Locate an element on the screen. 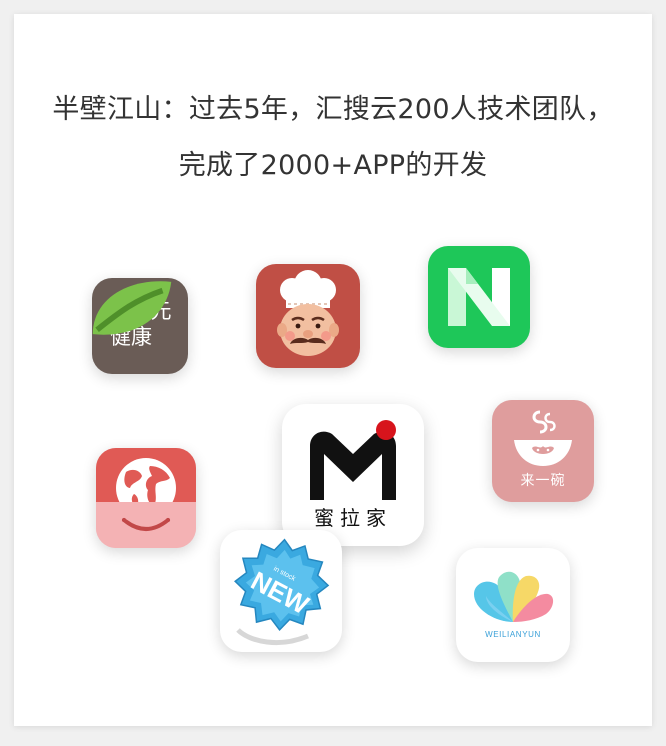 The height and width of the screenshot is (746, 666). mila-app-label: 蜜拉家 is located at coordinates (353, 518).